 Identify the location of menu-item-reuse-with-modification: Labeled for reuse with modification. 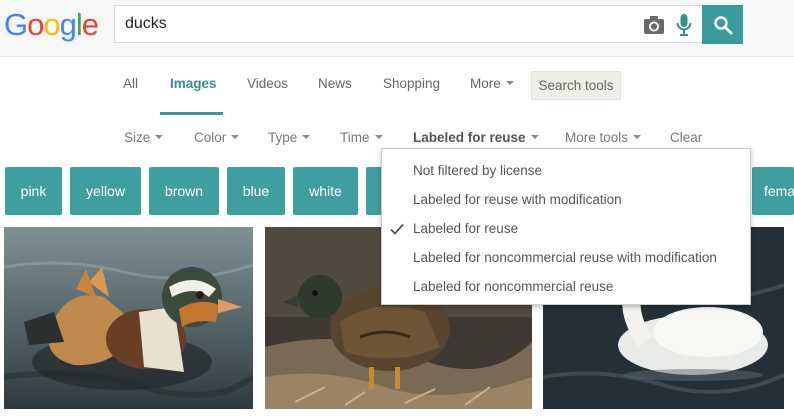
(517, 199).